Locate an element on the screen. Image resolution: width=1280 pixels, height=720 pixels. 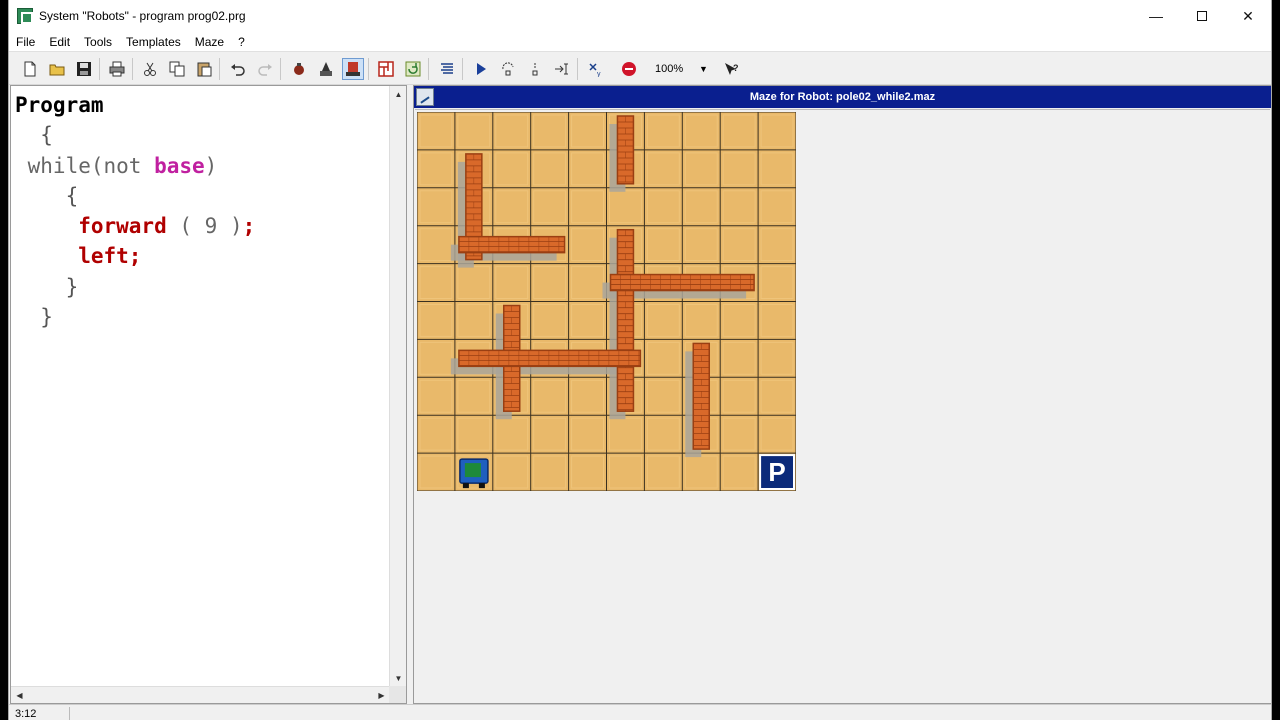
run-icon is located at coordinates (481, 69).